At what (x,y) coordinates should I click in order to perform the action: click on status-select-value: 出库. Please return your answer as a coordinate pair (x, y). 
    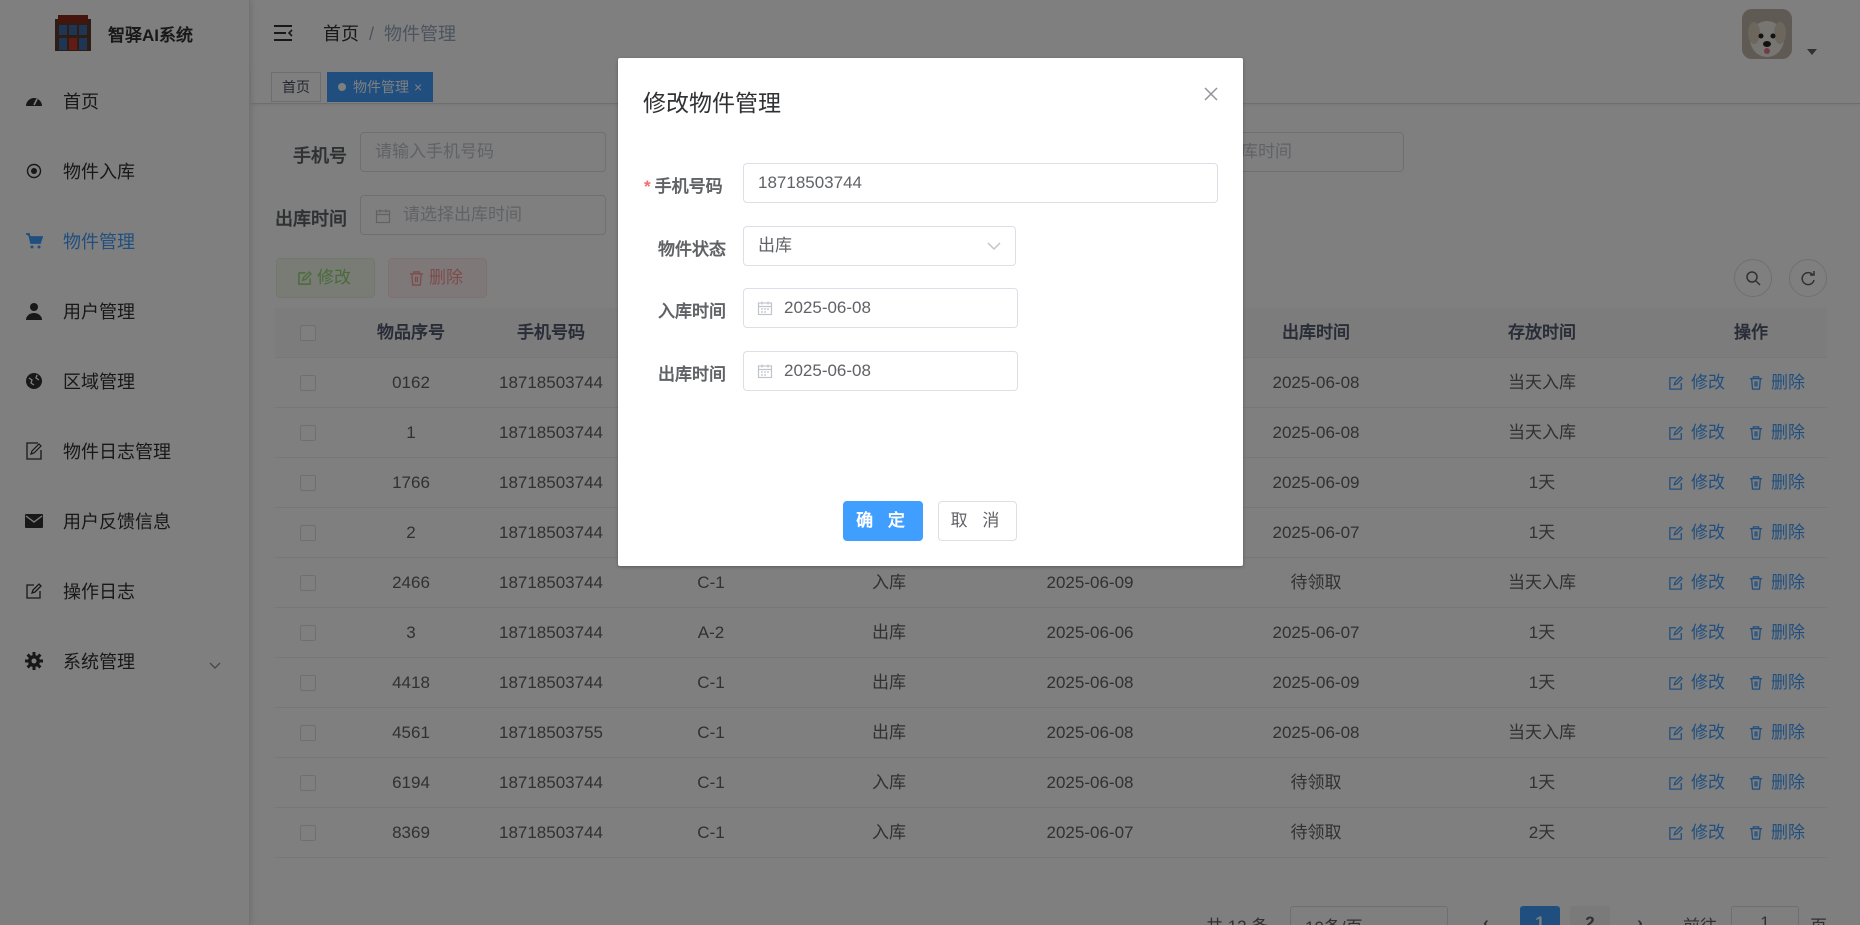
    Looking at the image, I should click on (775, 245).